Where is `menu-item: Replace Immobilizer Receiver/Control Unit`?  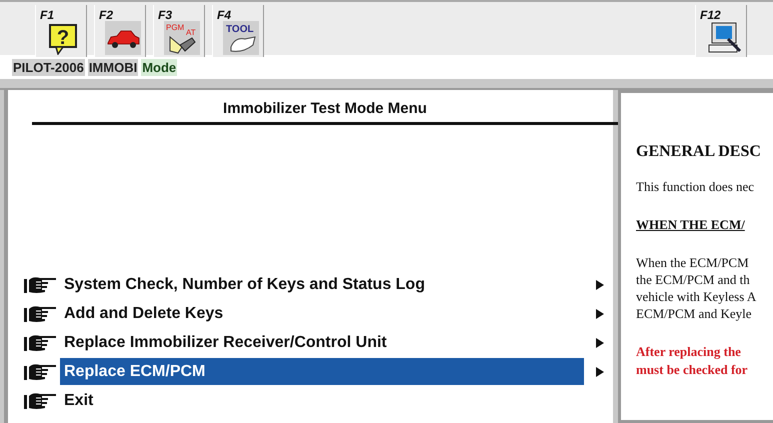
menu-item: Replace Immobilizer Receiver/Control Unit is located at coordinates (322, 342).